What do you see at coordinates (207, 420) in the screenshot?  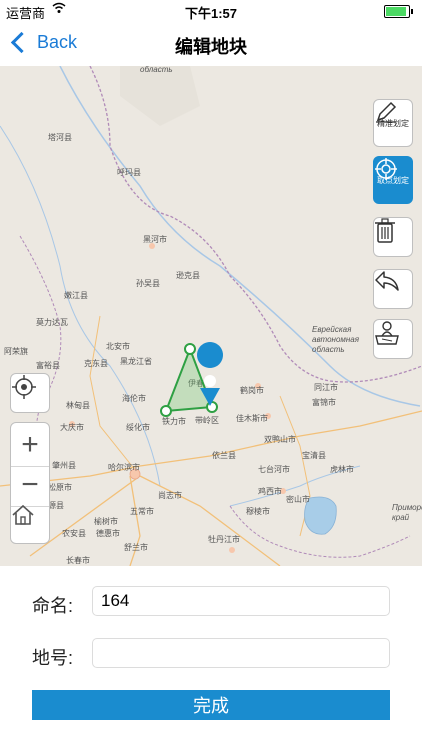 I see `map-label-dailing: 带岭区` at bounding box center [207, 420].